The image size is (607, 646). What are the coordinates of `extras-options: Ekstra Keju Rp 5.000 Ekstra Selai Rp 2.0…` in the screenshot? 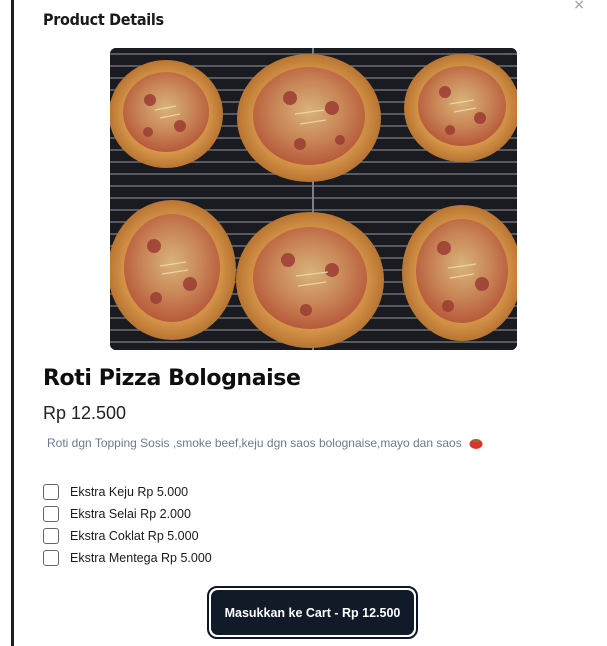 It's located at (127, 525).